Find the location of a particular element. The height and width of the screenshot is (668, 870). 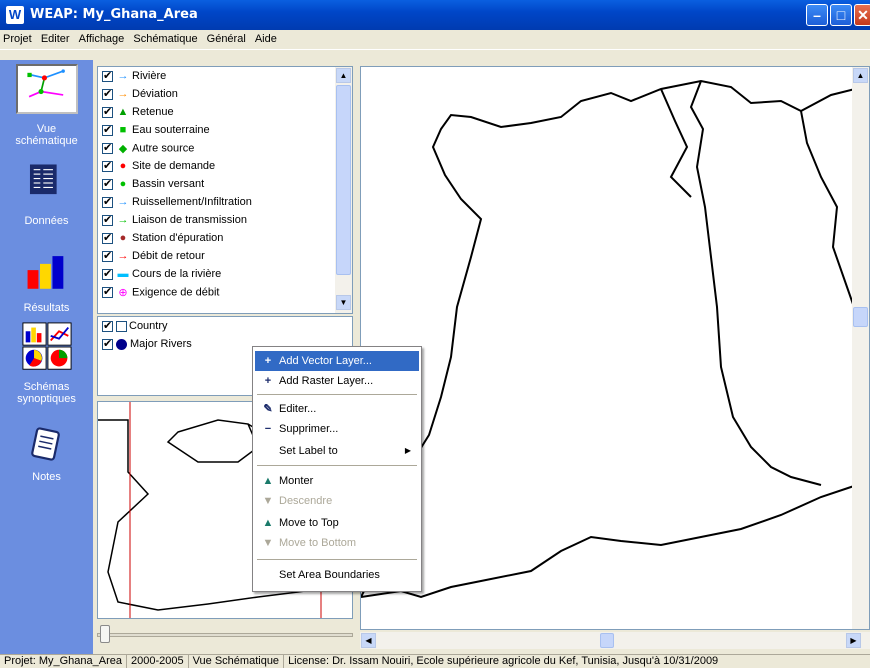

legend-item: →Ruissellement/Infiltration is located at coordinates (177, 204).